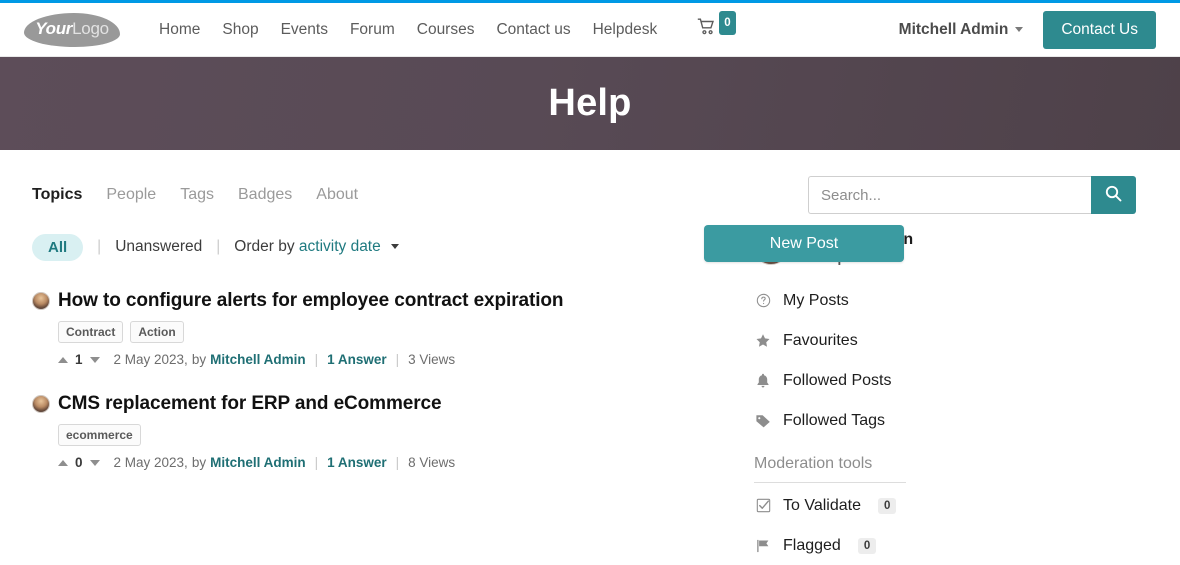 The image size is (1180, 565). What do you see at coordinates (91, 332) in the screenshot?
I see `post-tag: Contract` at bounding box center [91, 332].